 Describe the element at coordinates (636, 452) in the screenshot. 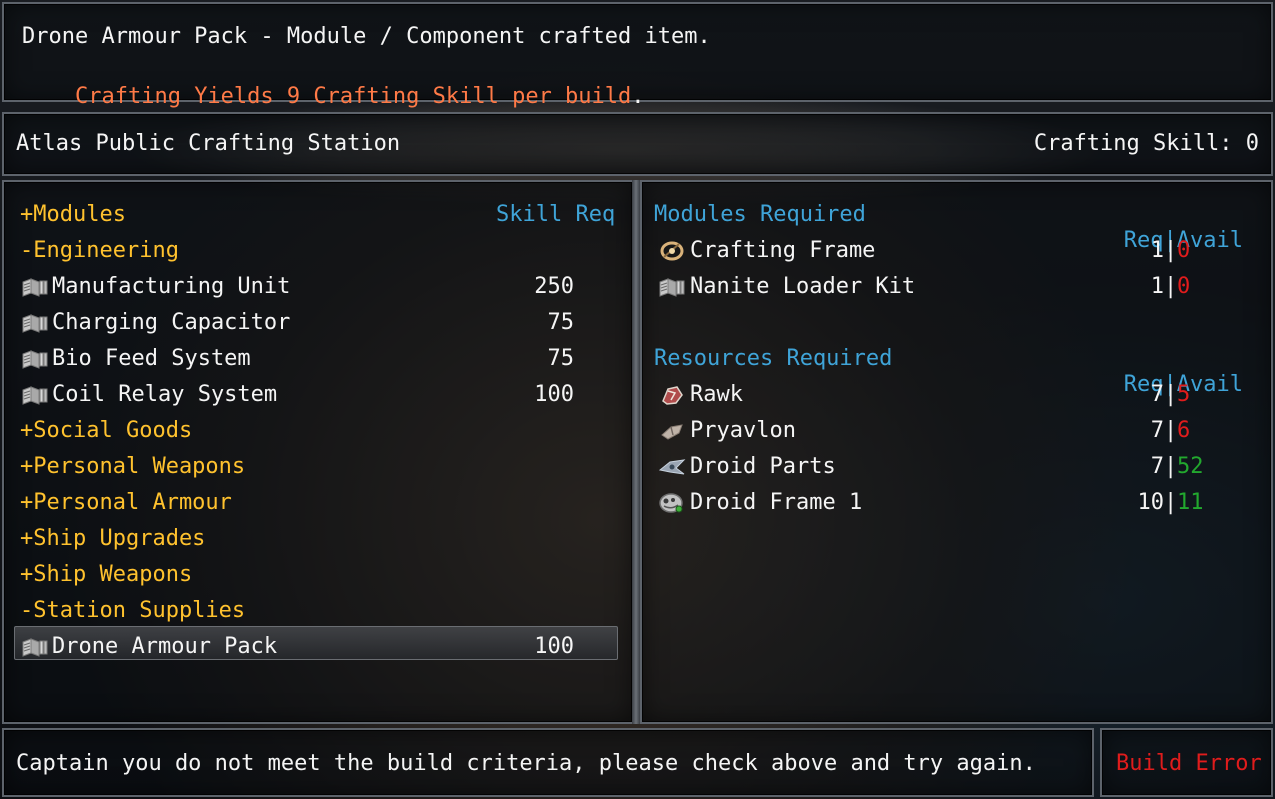

I see `panel-divider` at that location.